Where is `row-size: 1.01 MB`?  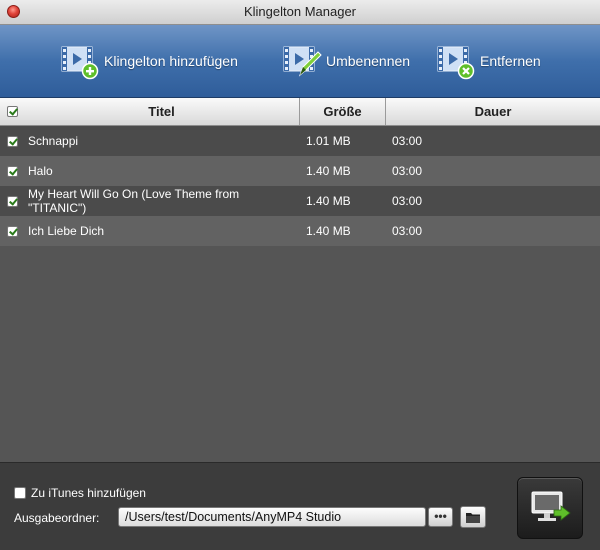 row-size: 1.01 MB is located at coordinates (328, 141).